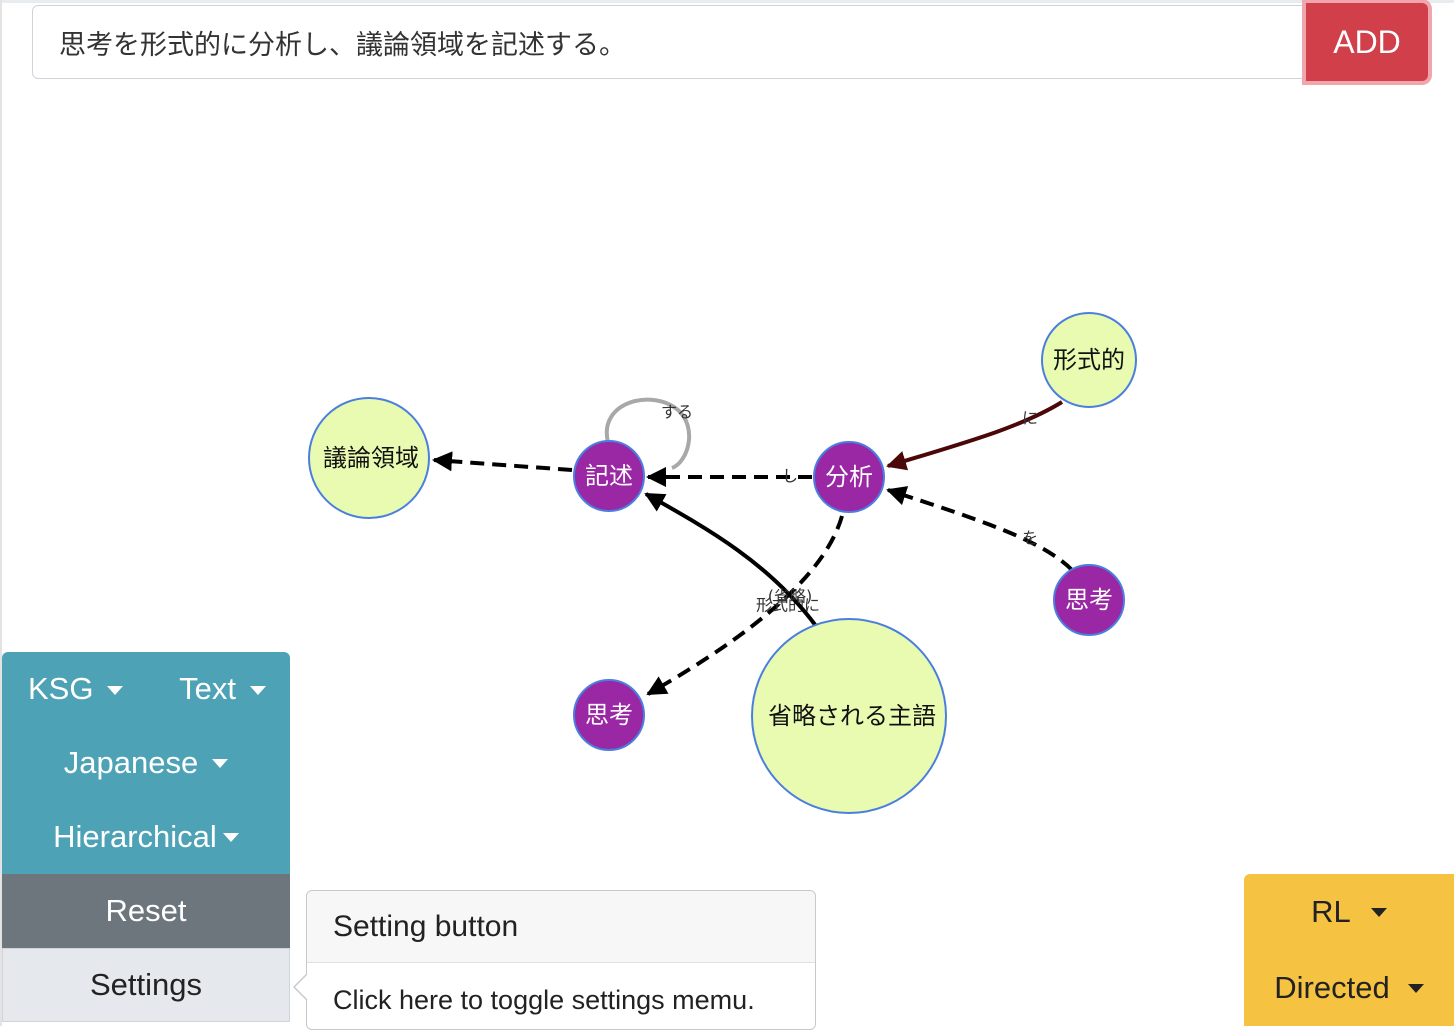  I want to click on edge-label-shi: し, so click(790, 476).